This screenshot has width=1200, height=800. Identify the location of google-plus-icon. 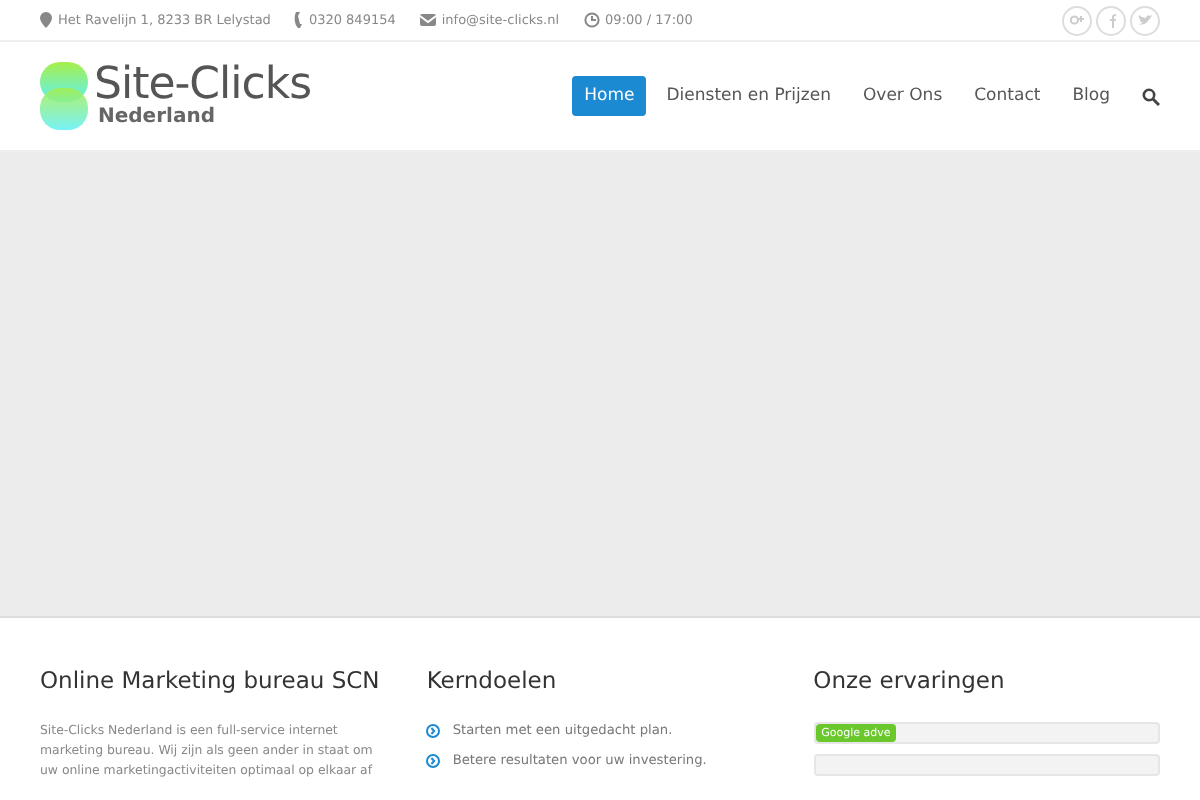
(1077, 20).